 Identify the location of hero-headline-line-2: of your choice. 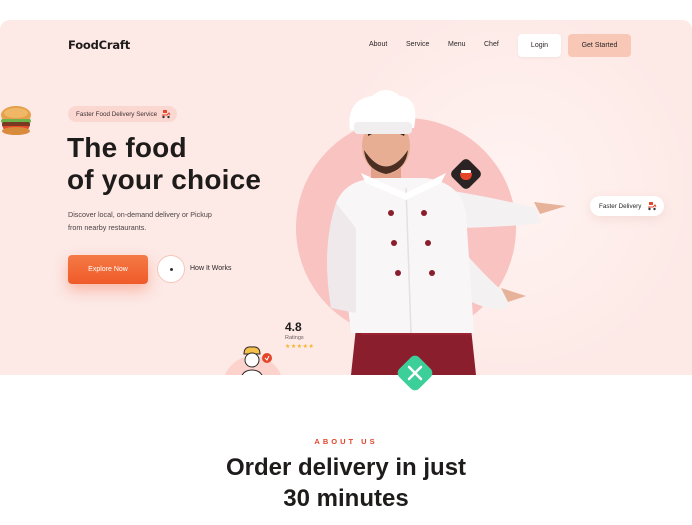
(164, 179).